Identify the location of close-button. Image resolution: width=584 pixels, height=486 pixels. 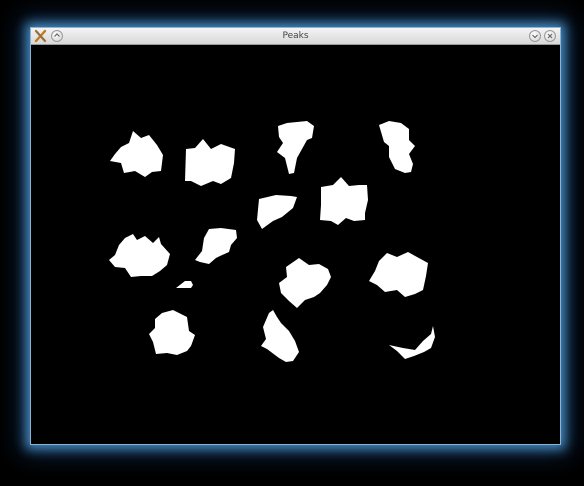
(550, 36).